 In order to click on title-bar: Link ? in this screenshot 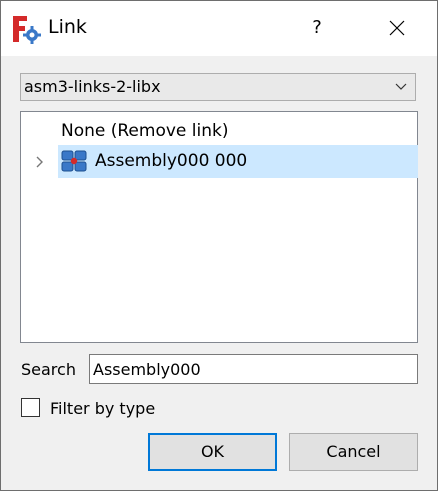, I will do `click(219, 28)`.